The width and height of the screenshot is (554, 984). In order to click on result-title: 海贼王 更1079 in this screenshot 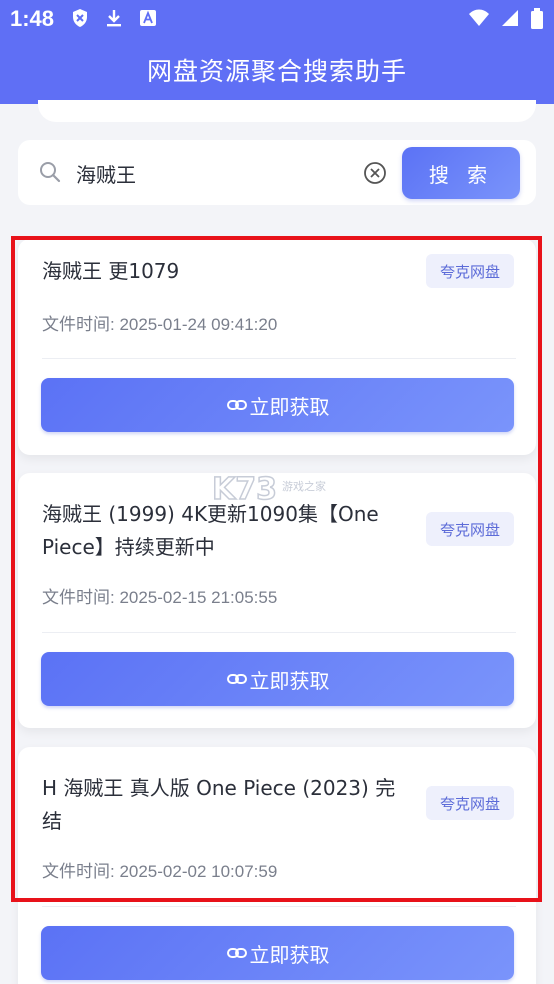, I will do `click(223, 271)`.